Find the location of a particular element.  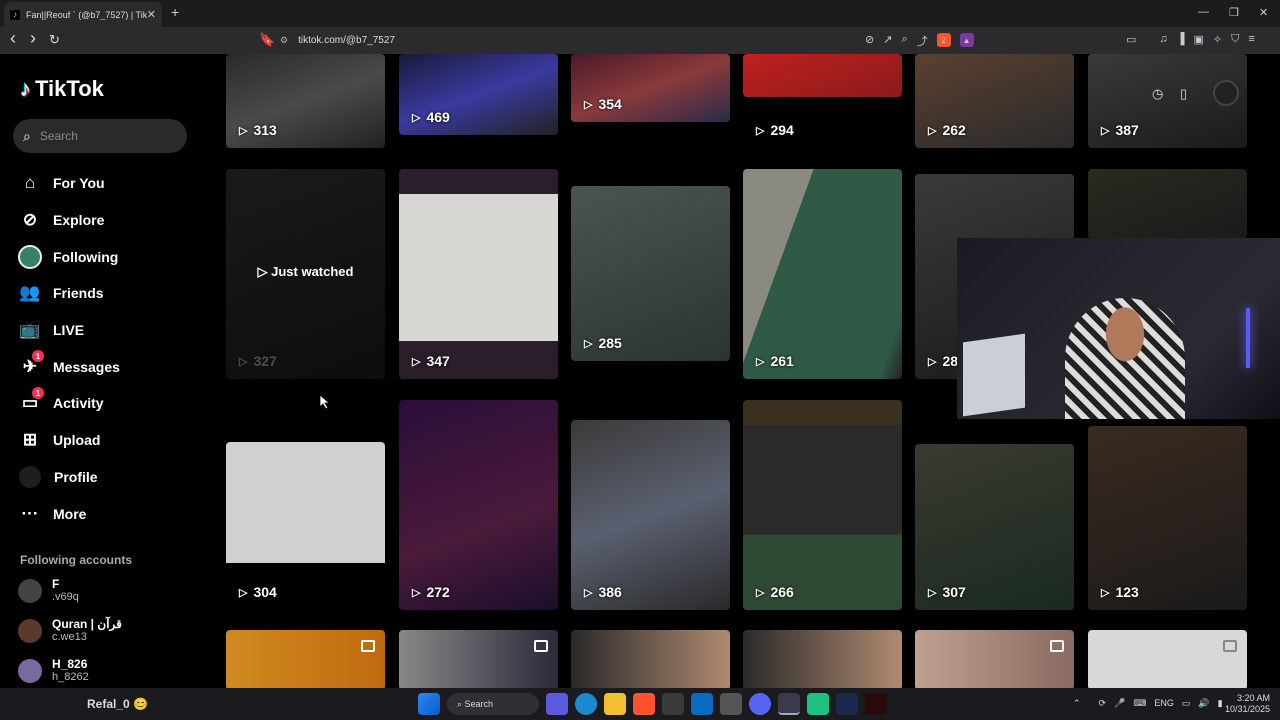

sidebar-item-upload: ⊞ Upload is located at coordinates (69, 440).